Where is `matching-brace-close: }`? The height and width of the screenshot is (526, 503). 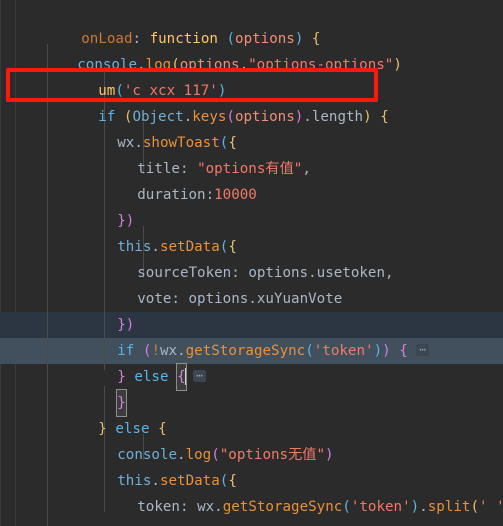 matching-brace-close: } is located at coordinates (121, 403).